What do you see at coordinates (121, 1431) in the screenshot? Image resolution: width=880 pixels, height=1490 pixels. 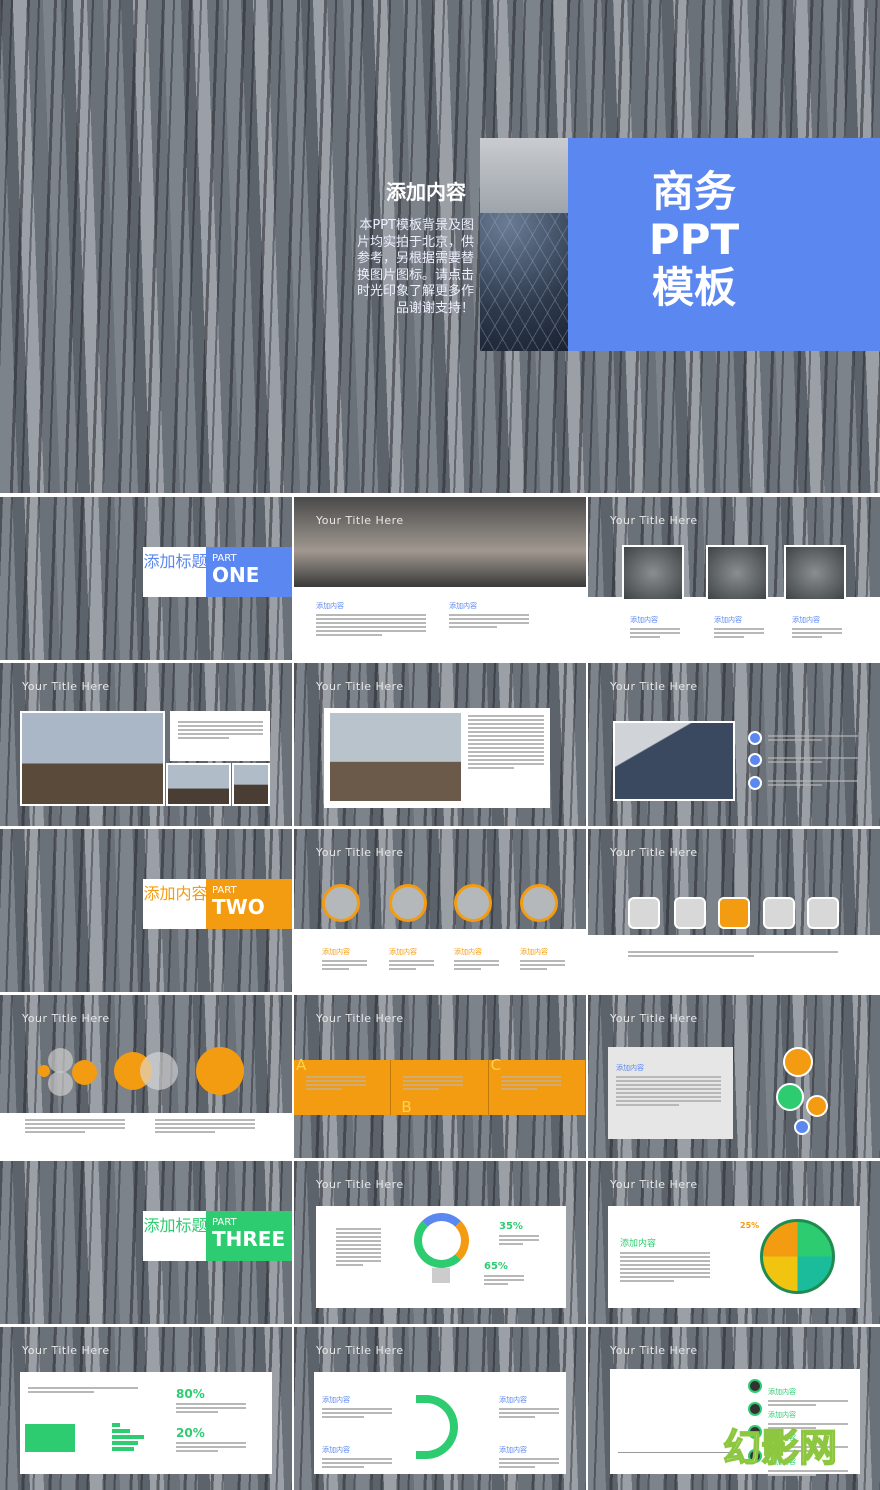 I see `bar` at bounding box center [121, 1431].